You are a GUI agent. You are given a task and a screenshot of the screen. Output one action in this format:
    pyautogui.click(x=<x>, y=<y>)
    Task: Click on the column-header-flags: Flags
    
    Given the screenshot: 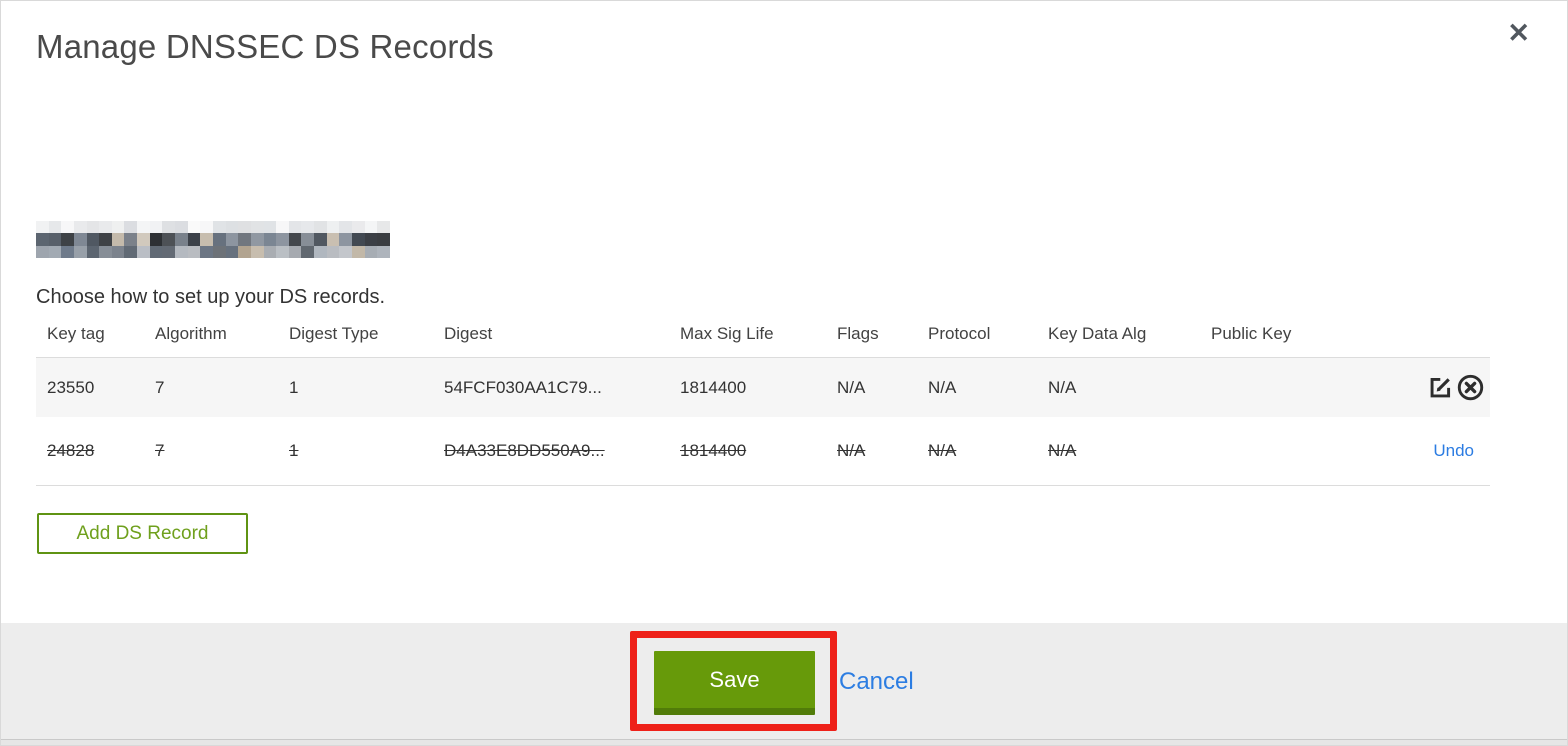 What is the action you would take?
    pyautogui.click(x=858, y=333)
    